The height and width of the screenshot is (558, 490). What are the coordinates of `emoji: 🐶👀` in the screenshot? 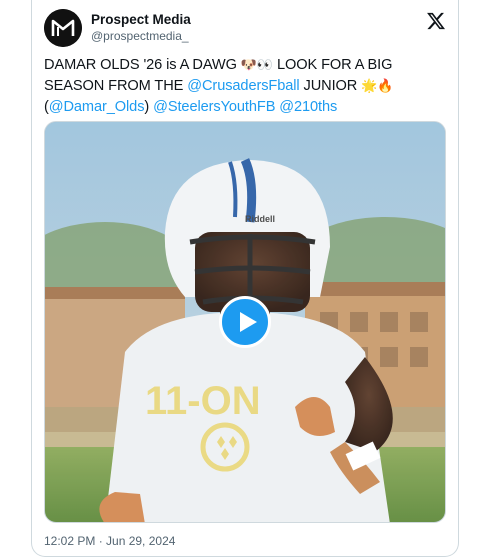 It's located at (256, 65).